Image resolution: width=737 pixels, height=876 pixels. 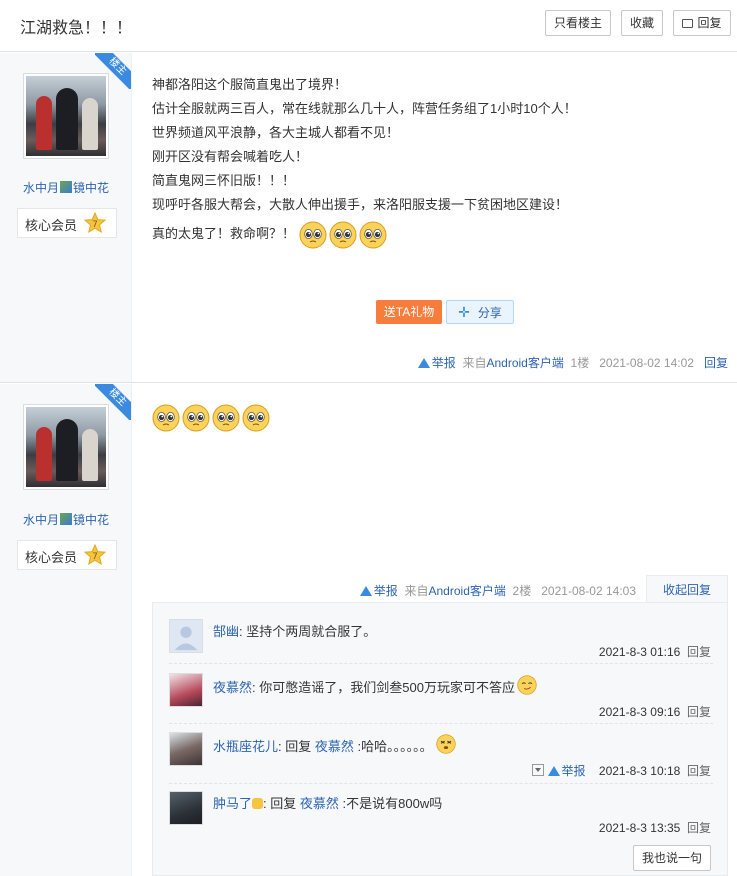 What do you see at coordinates (276, 132) in the screenshot?
I see `post-text-line: 世界频道风平浪静，各大主城人都看不见！` at bounding box center [276, 132].